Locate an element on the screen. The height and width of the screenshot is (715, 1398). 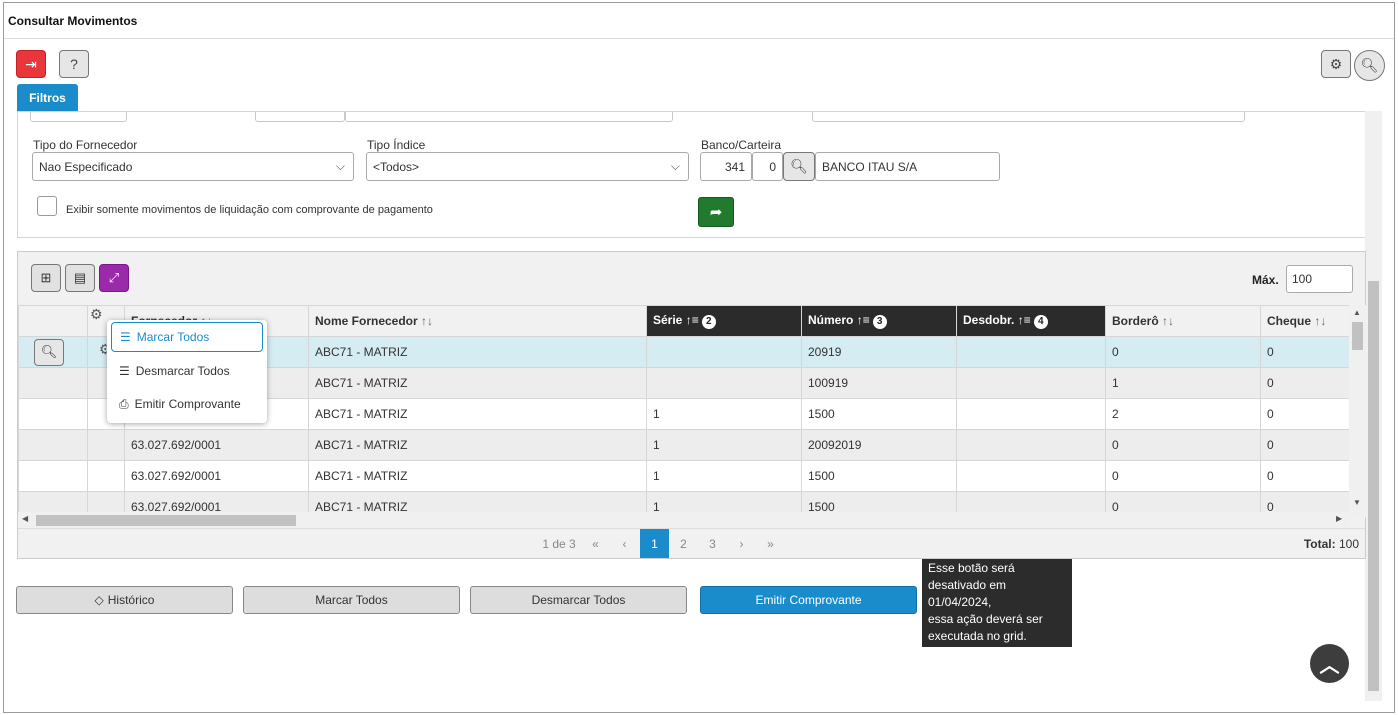
grid-horizontal-thumb is located at coordinates (166, 520).